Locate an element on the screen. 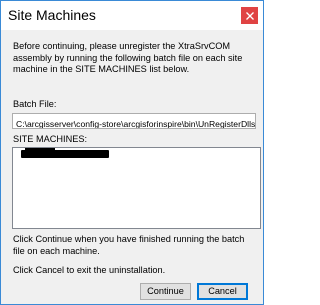 This screenshot has height=305, width=320. cancel-button: Cancel is located at coordinates (222, 291).